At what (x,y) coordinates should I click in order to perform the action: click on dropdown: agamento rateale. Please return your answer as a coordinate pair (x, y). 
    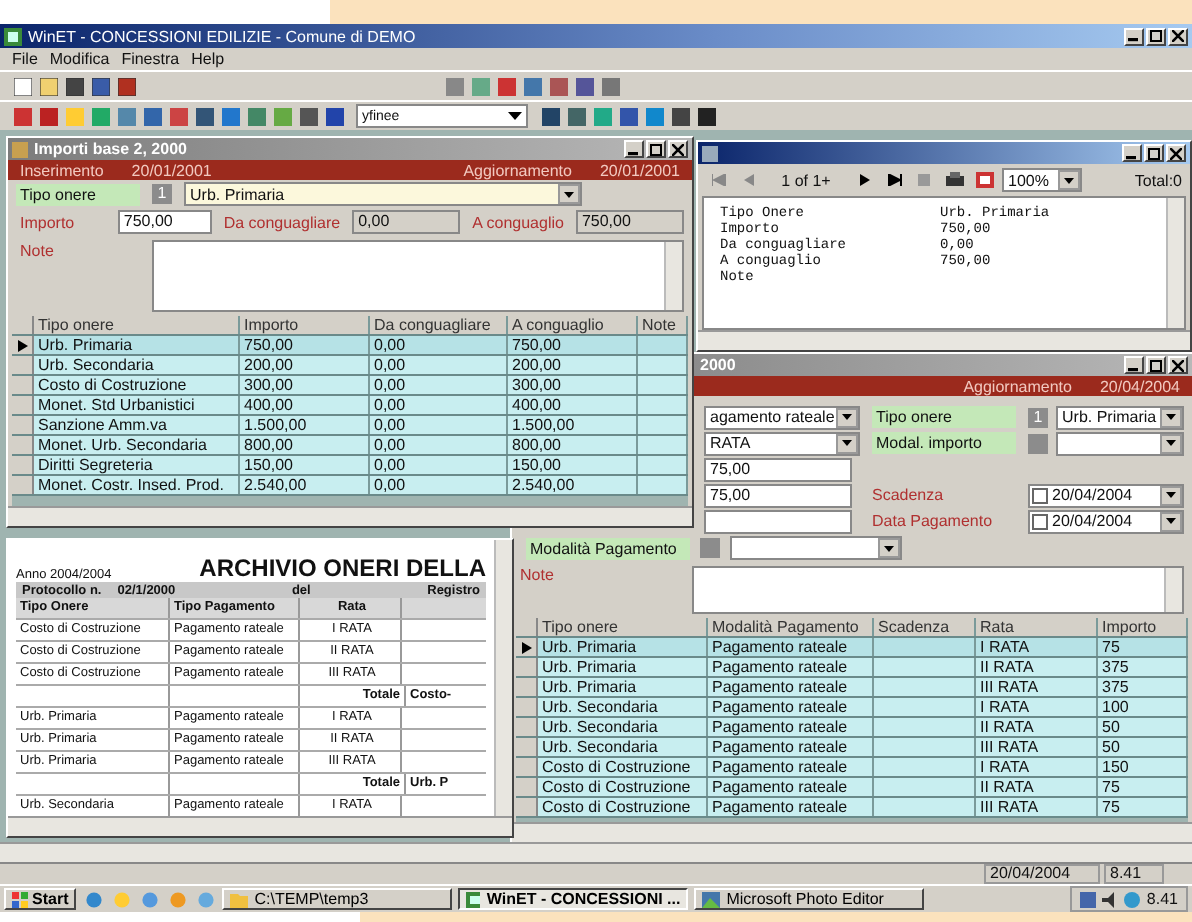
    Looking at the image, I should click on (782, 417).